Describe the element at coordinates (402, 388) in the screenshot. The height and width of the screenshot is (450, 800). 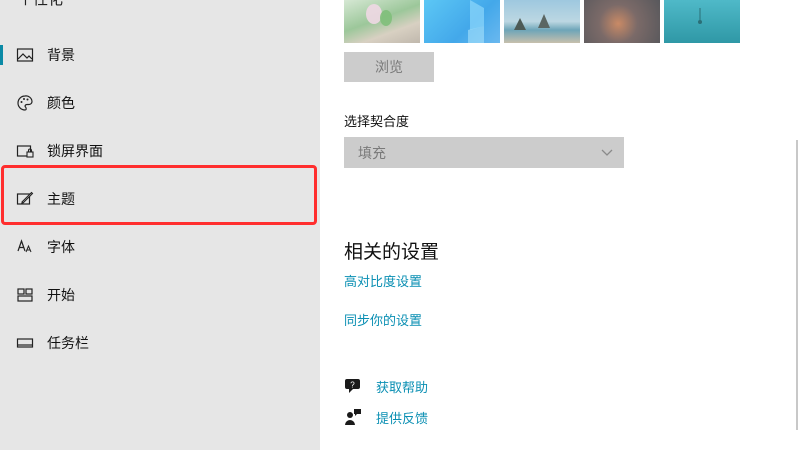
I see `get-help-label: 获取帮助` at that location.